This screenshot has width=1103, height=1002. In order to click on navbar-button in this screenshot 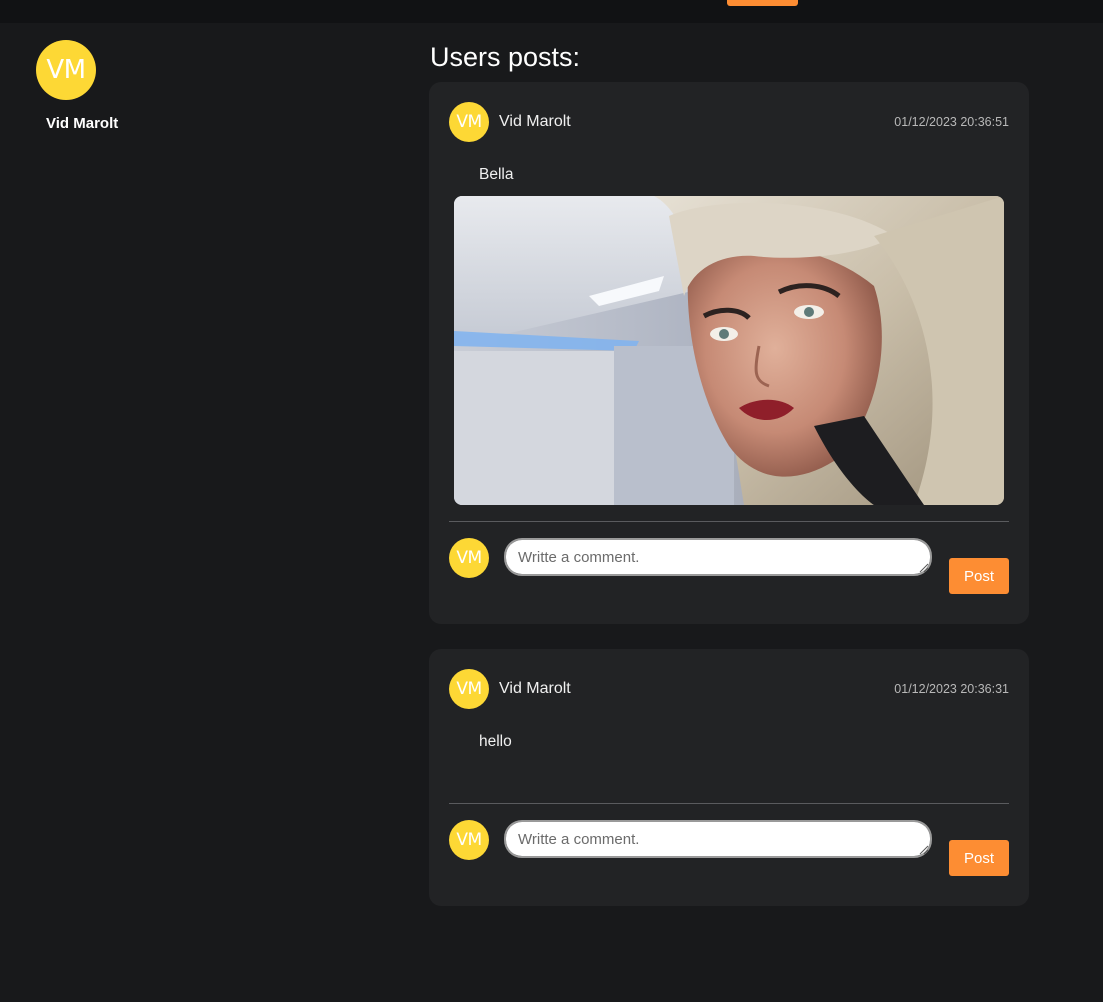, I will do `click(762, 3)`.